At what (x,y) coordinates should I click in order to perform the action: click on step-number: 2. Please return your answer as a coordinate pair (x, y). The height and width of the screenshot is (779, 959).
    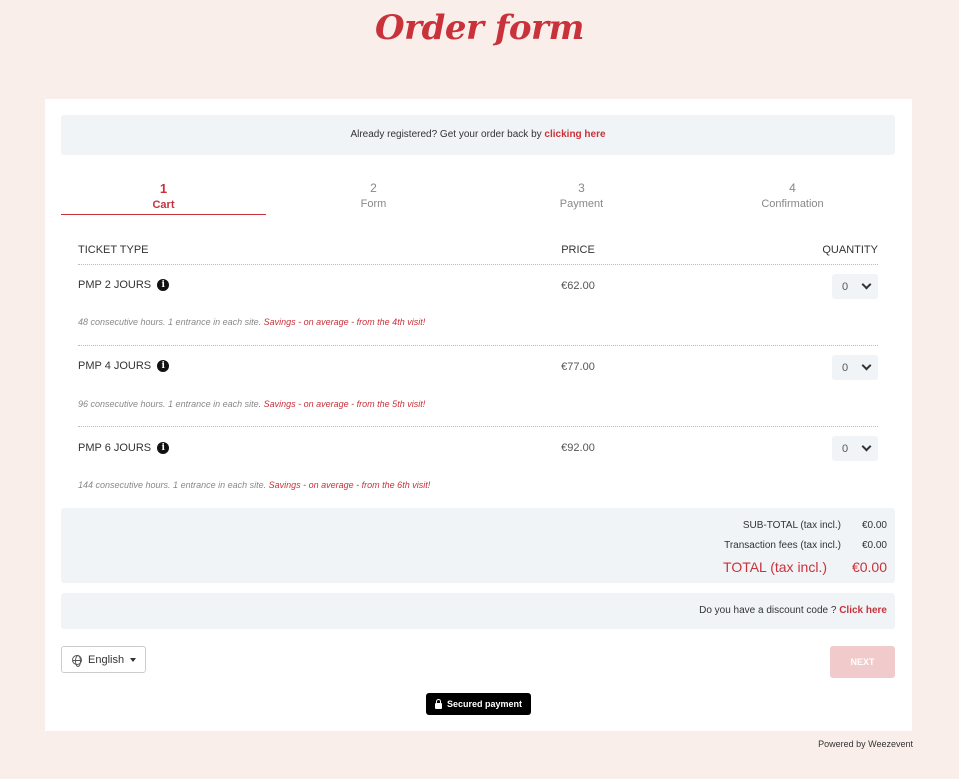
    Looking at the image, I should click on (373, 188).